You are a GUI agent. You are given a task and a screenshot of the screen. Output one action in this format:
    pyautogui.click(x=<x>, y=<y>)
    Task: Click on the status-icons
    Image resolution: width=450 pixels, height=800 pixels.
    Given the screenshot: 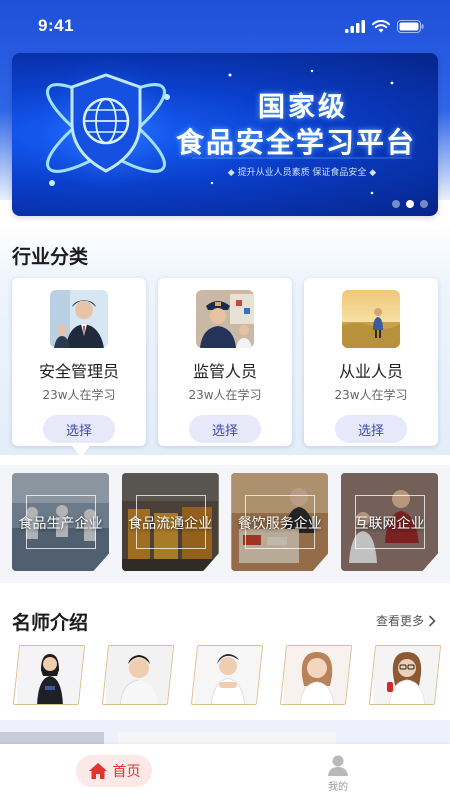 What is the action you would take?
    pyautogui.click(x=384, y=26)
    